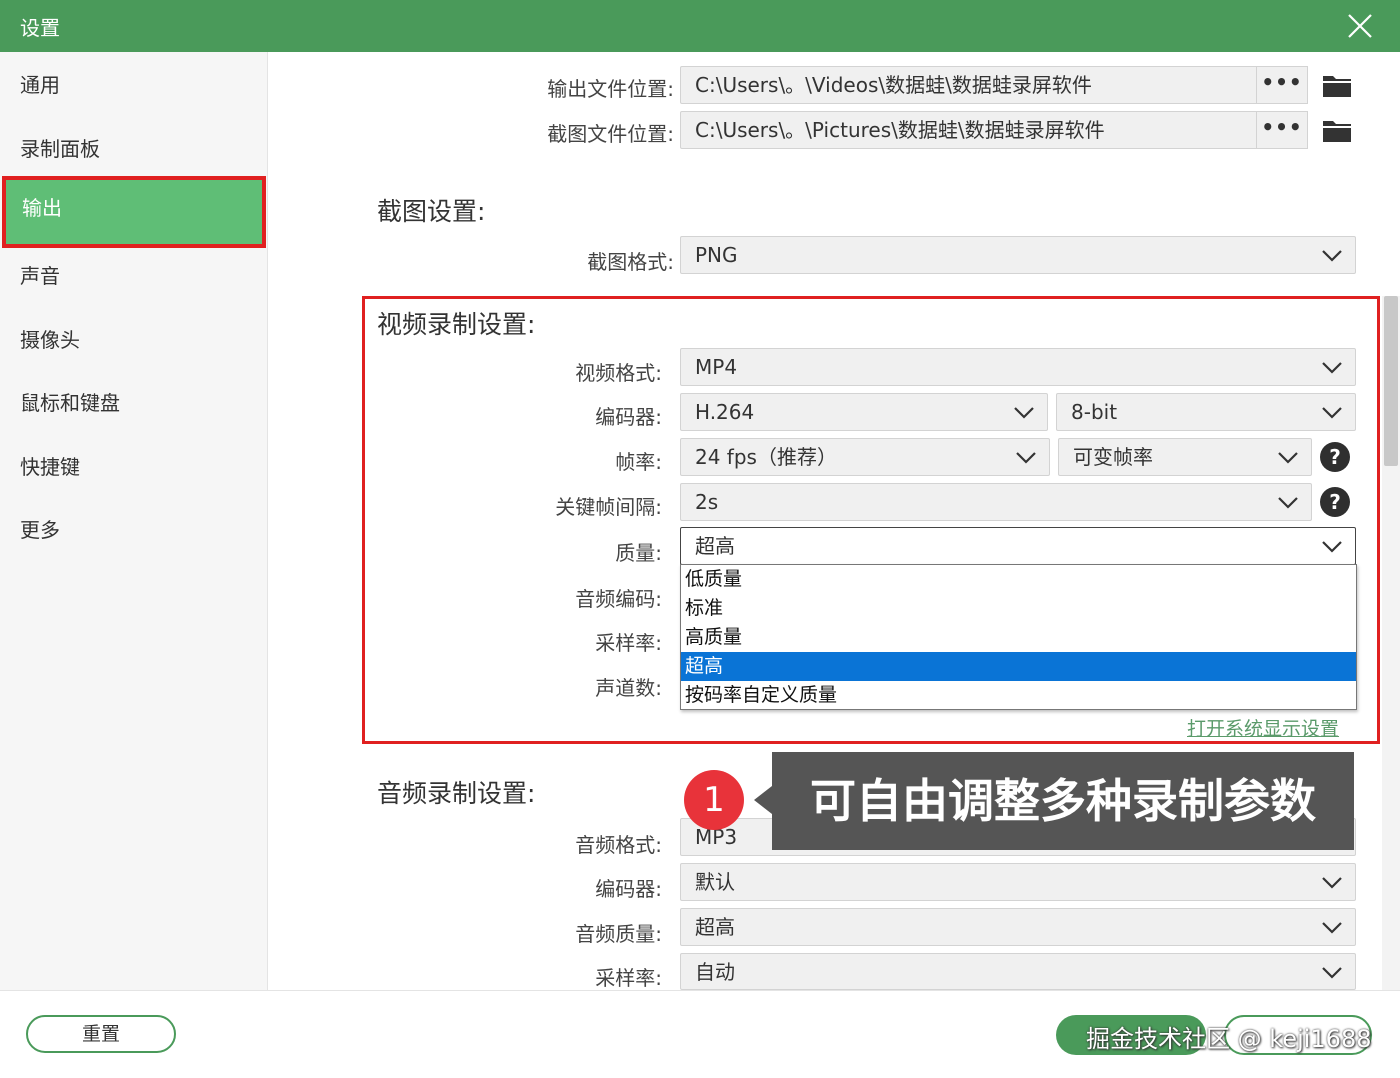  What do you see at coordinates (969, 130) in the screenshot?
I see `screenshot-location-field: C:\Users\。\Pictures\数据蛙\数据蛙录屏软件` at bounding box center [969, 130].